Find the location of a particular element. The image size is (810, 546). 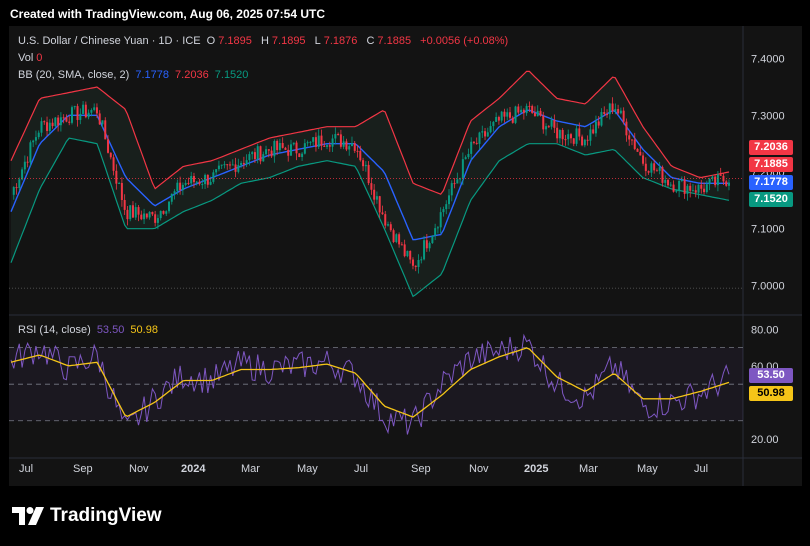

low-value: 7.1876 is located at coordinates (340, 41).